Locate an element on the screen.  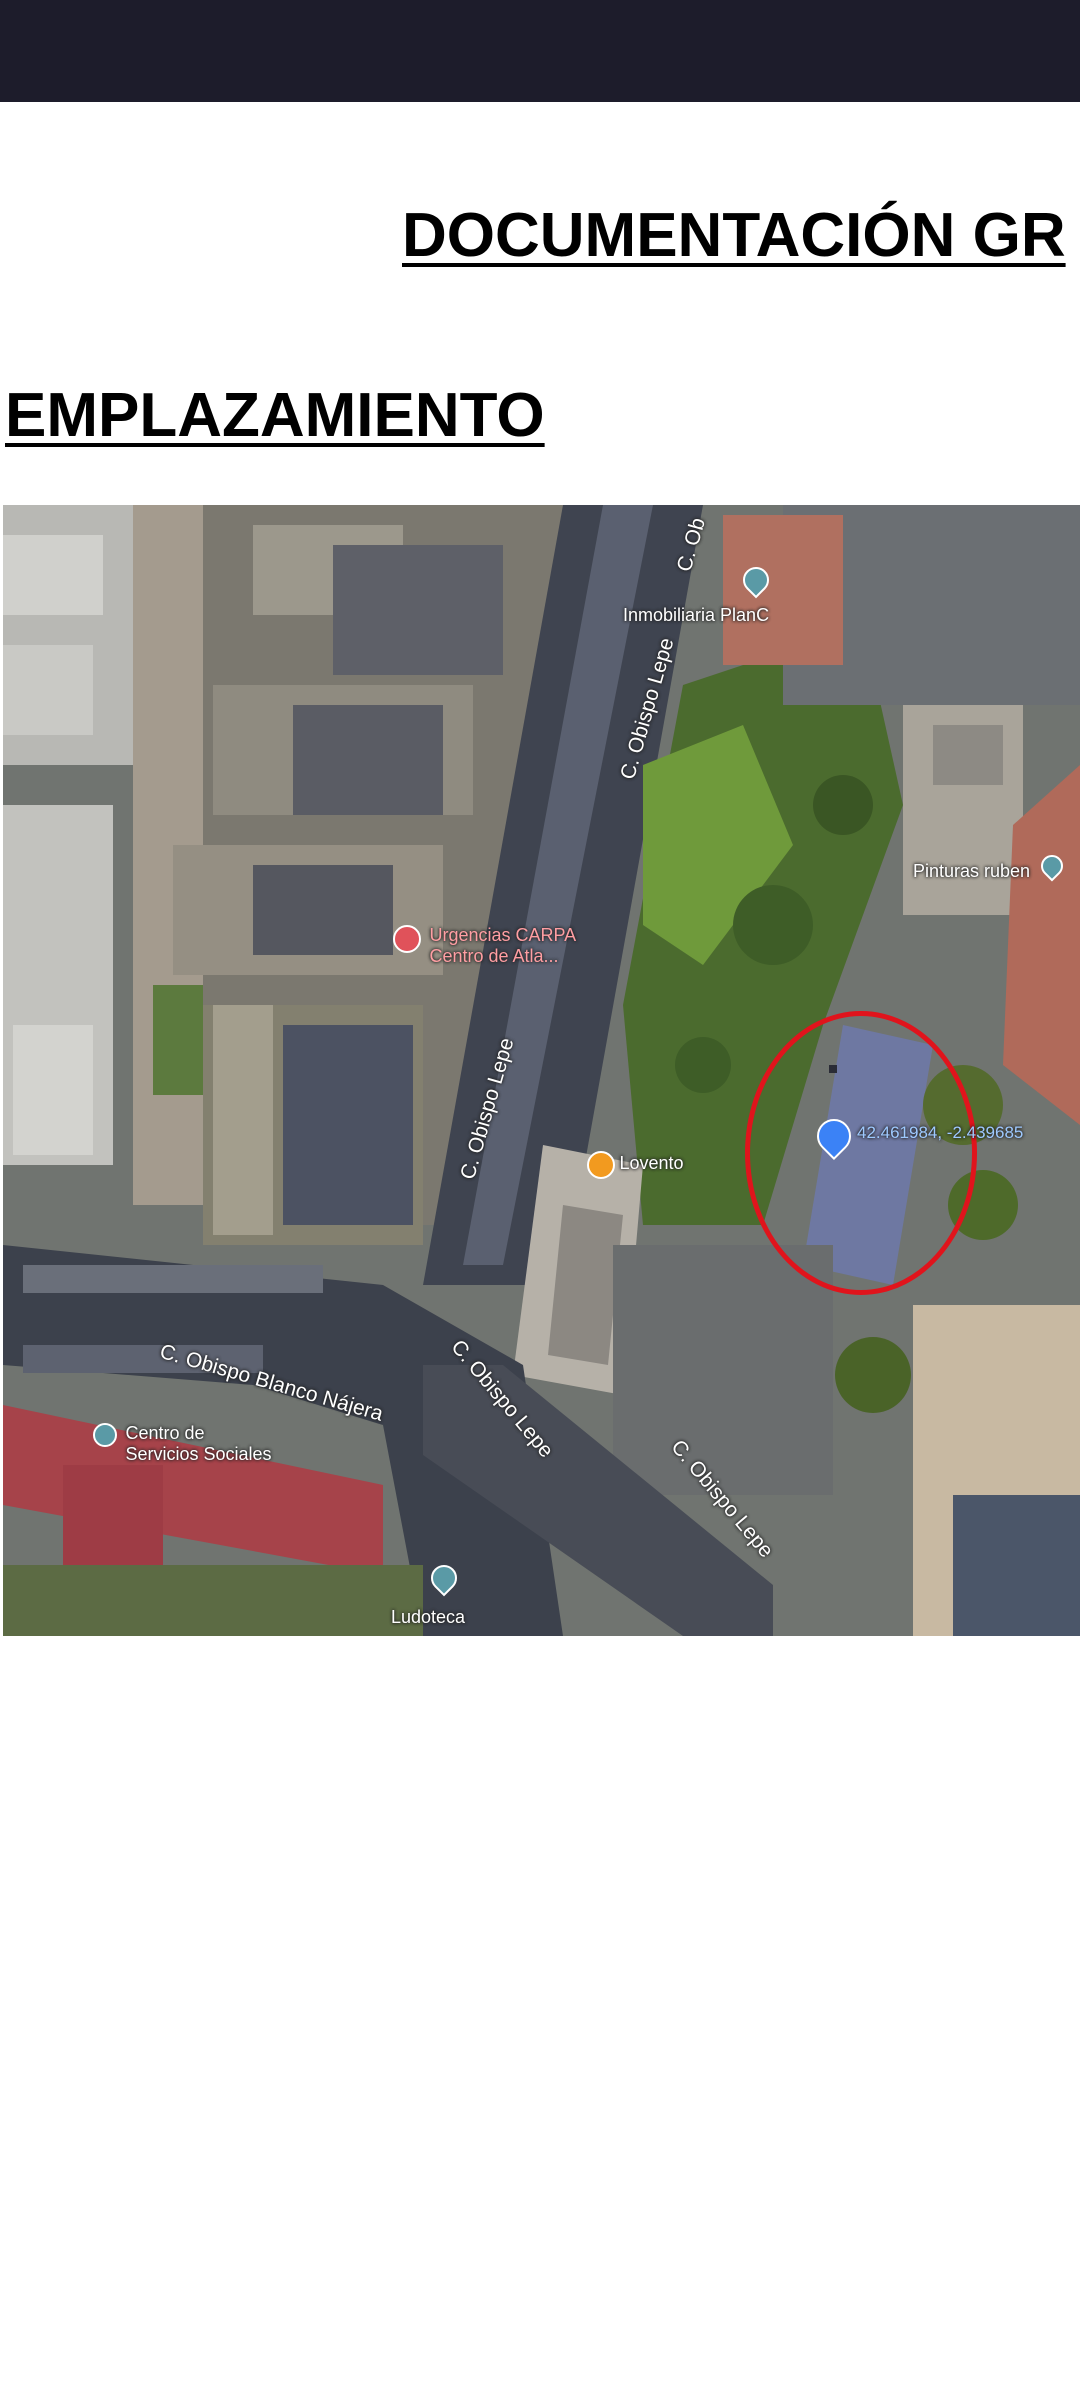
place-pinturas-ruben: Pinturas ruben is located at coordinates (990, 866).